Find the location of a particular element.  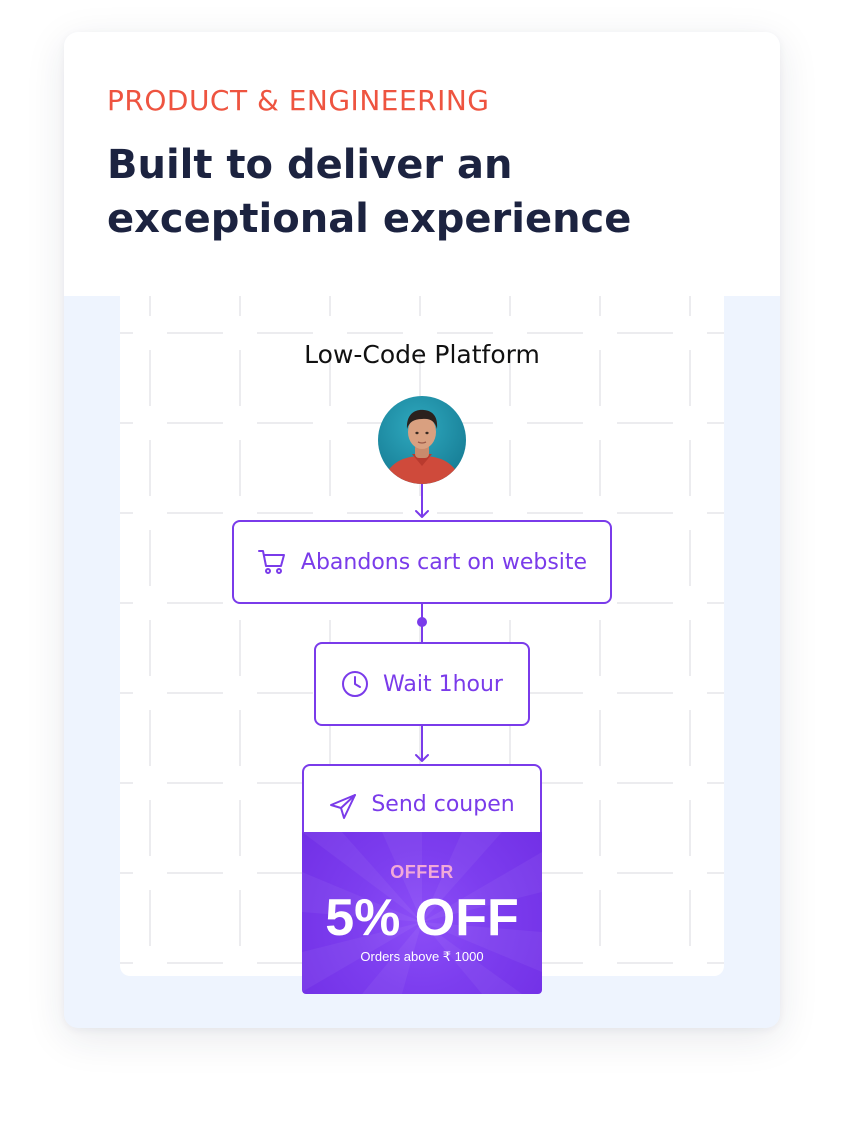

user-avatar is located at coordinates (422, 440).